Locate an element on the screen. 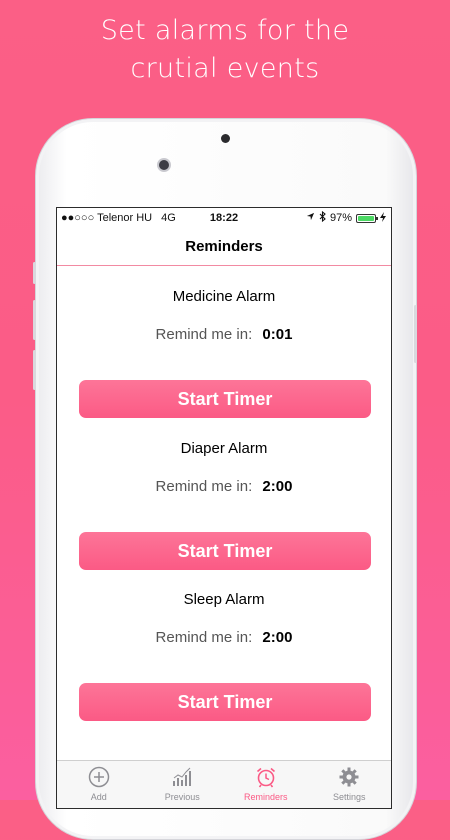 Image resolution: width=450 pixels, height=840 pixels. status-right: 97% is located at coordinates (346, 217).